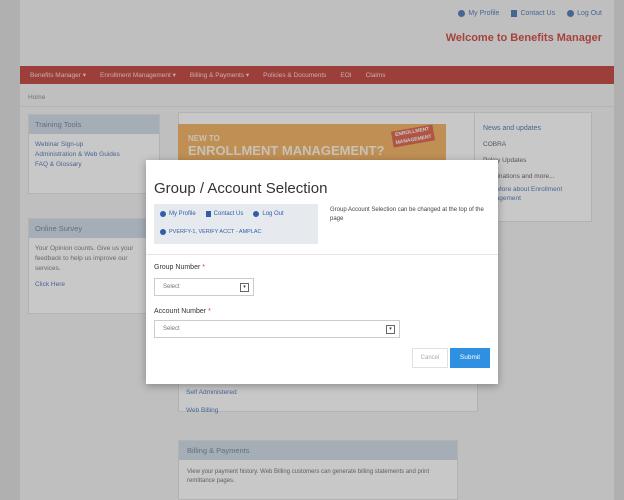 The width and height of the screenshot is (624, 500). I want to click on modal-divider, so click(322, 254).